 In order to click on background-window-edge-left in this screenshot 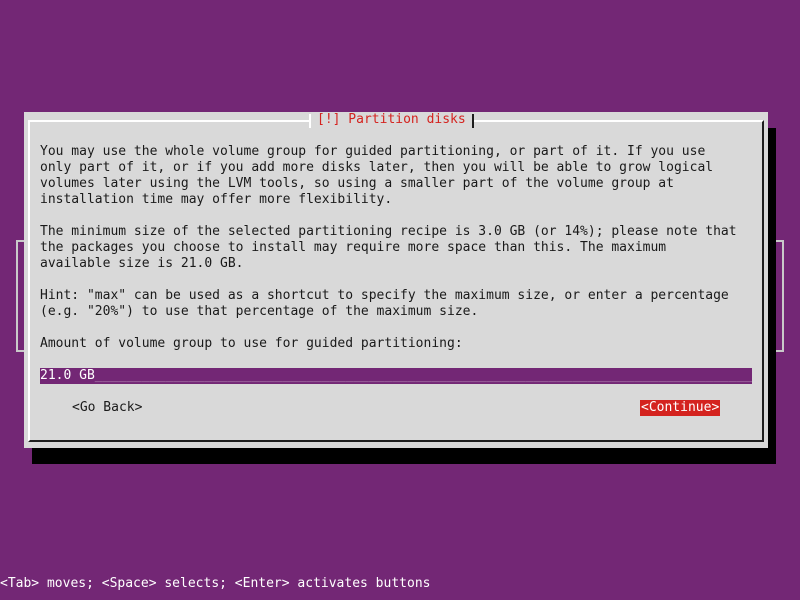, I will do `click(20, 296)`.